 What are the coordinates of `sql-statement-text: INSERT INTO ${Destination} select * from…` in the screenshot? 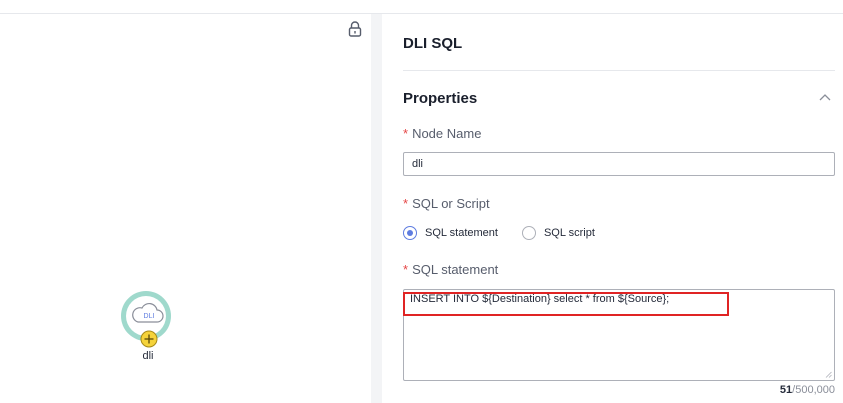 It's located at (540, 299).